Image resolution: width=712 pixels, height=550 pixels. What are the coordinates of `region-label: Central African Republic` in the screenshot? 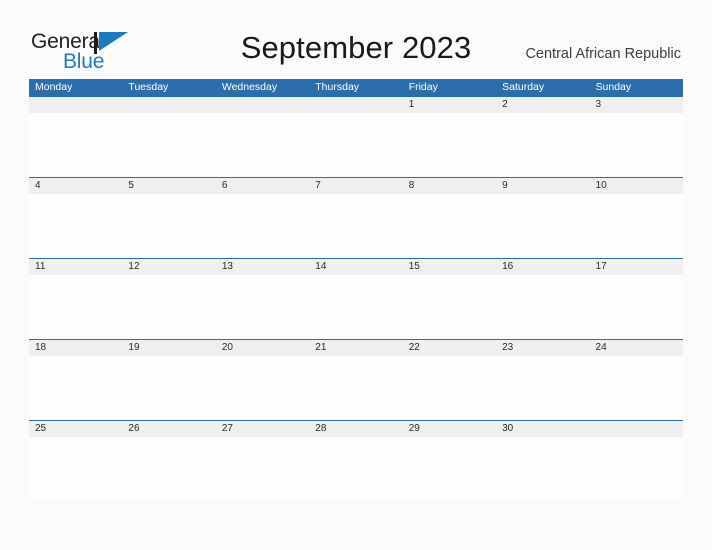 It's located at (603, 54).